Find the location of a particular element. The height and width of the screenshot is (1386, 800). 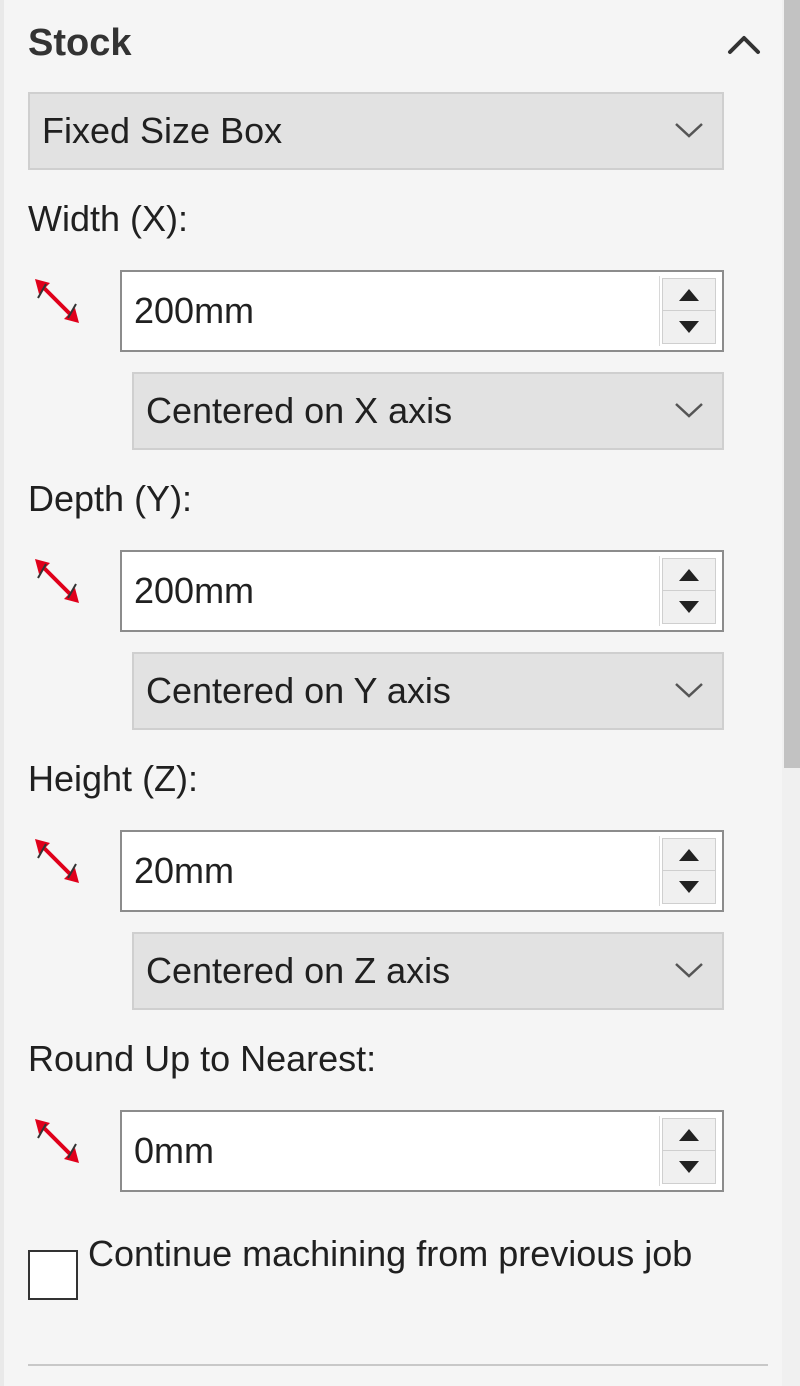

depth-spinner is located at coordinates (688, 591).